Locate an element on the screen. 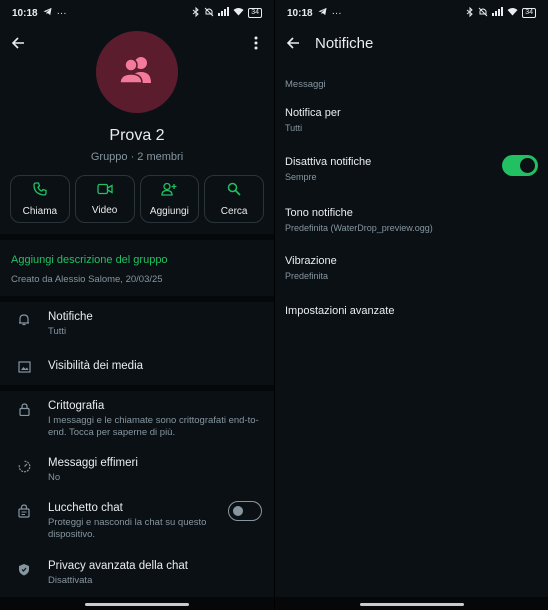 The height and width of the screenshot is (610, 548). advanced-privacy-sub: Disattivata is located at coordinates (70, 580).